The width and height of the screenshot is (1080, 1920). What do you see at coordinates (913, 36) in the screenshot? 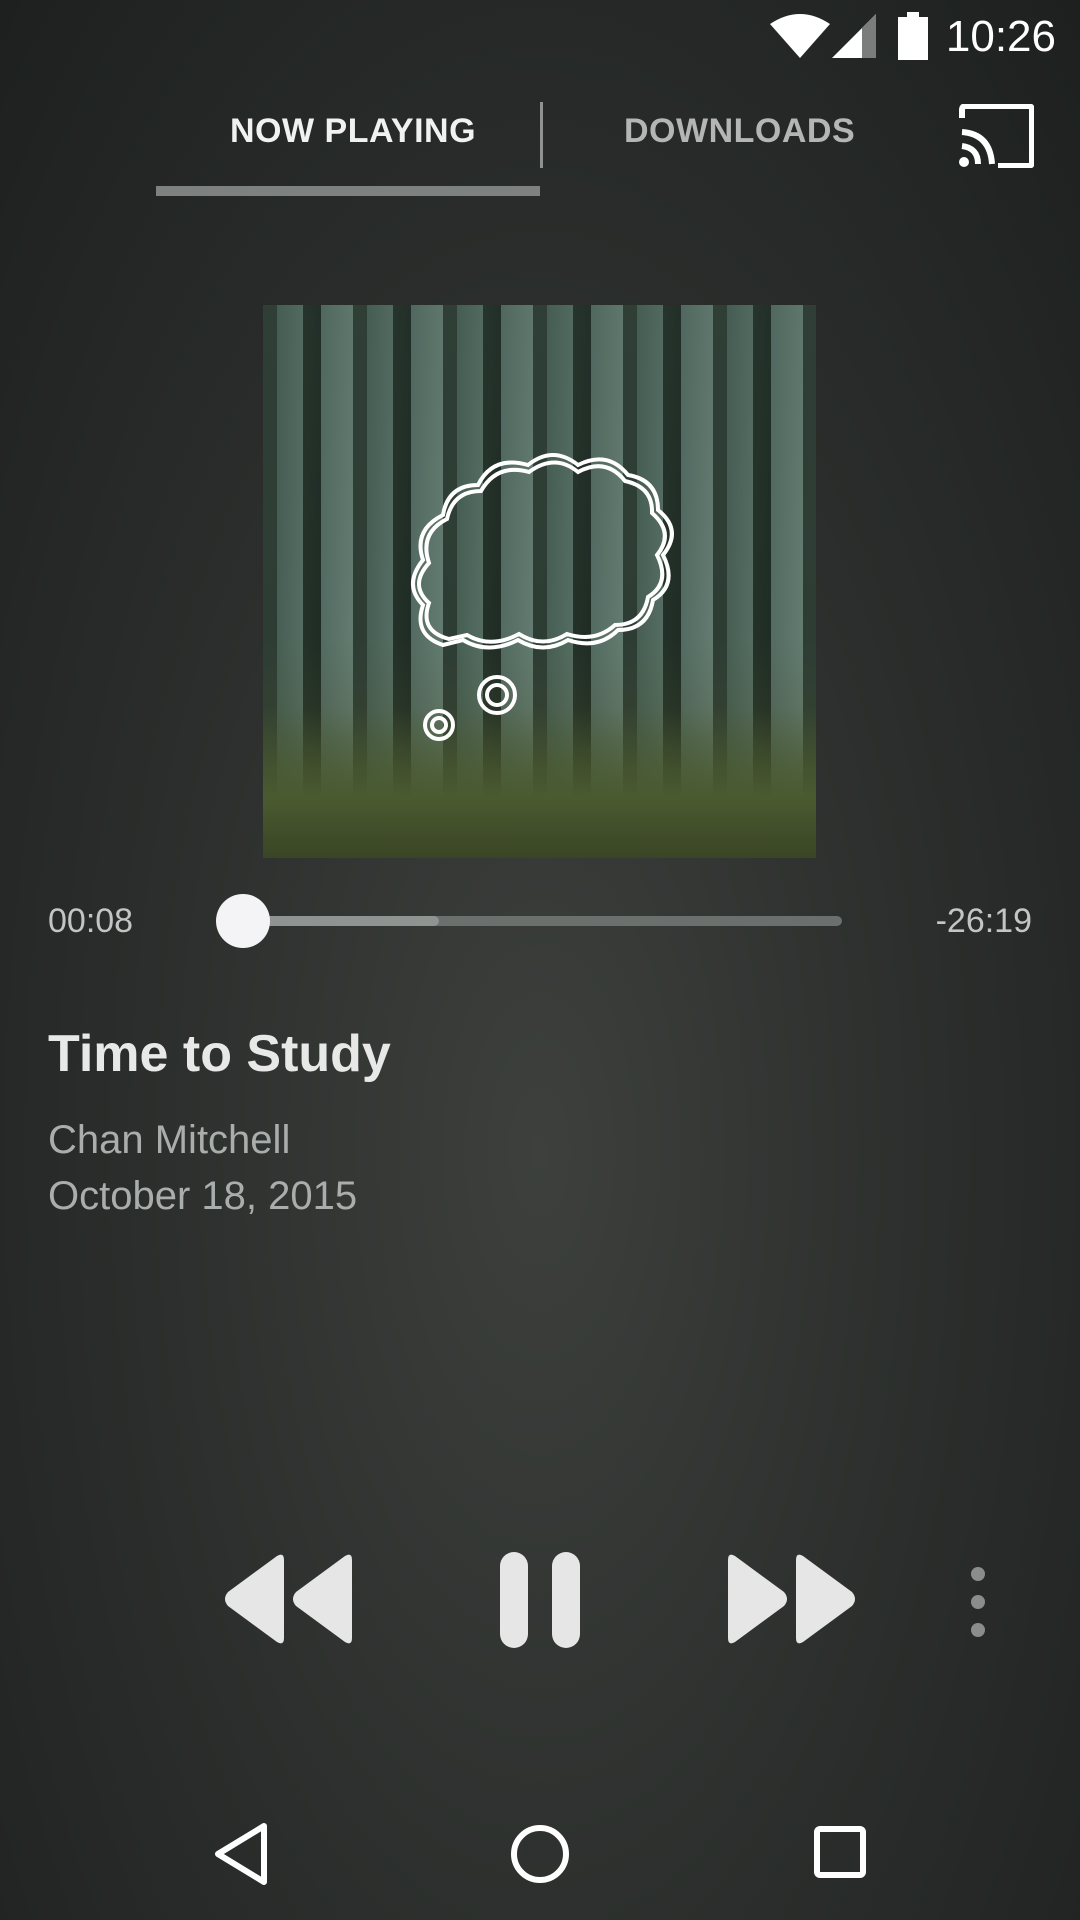
I see `battery-icon` at bounding box center [913, 36].